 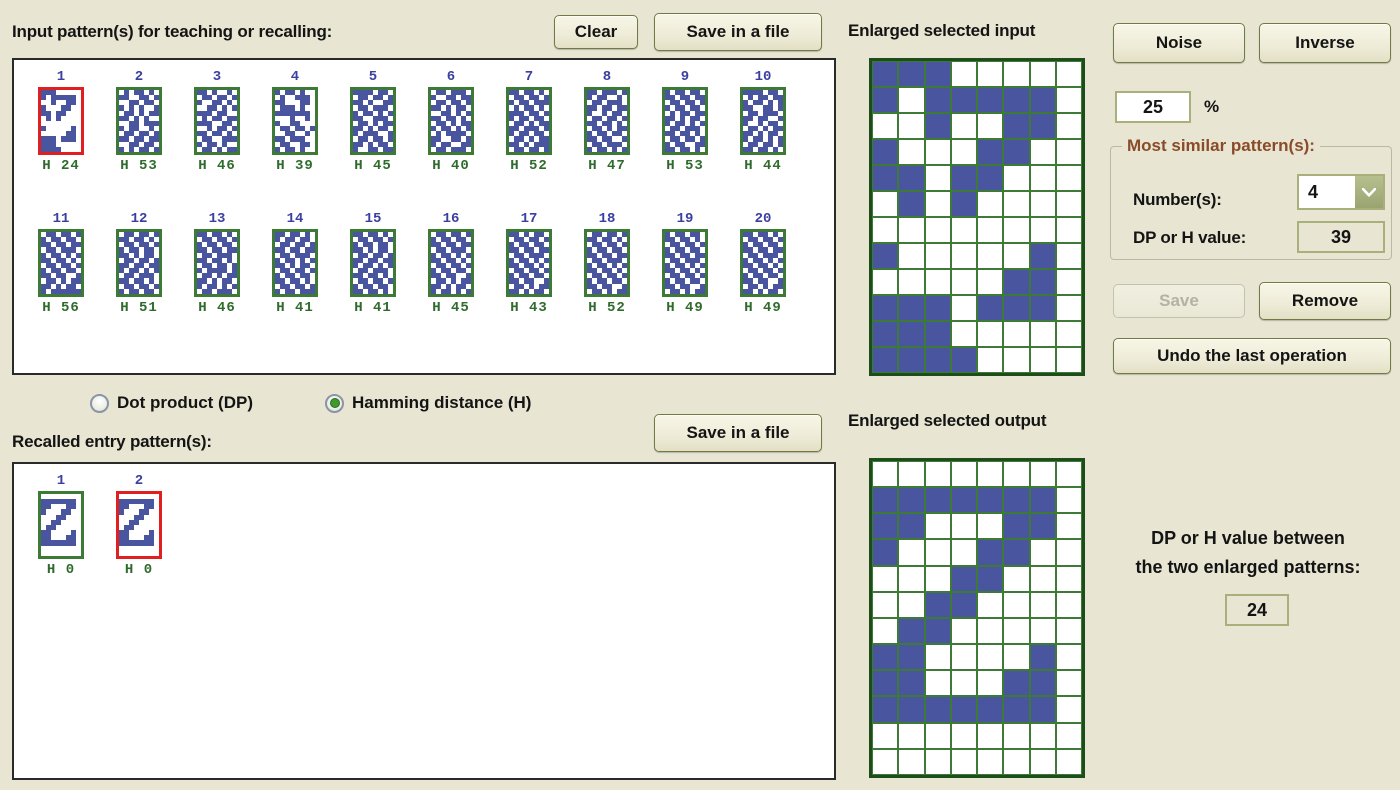 I want to click on input-pattern-cell: 15 H 41, so click(x=373, y=264).